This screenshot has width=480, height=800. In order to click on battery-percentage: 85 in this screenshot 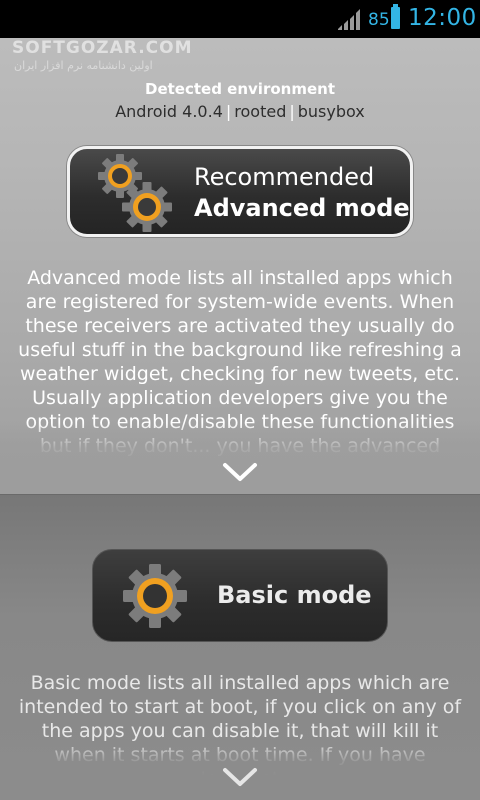, I will do `click(379, 20)`.